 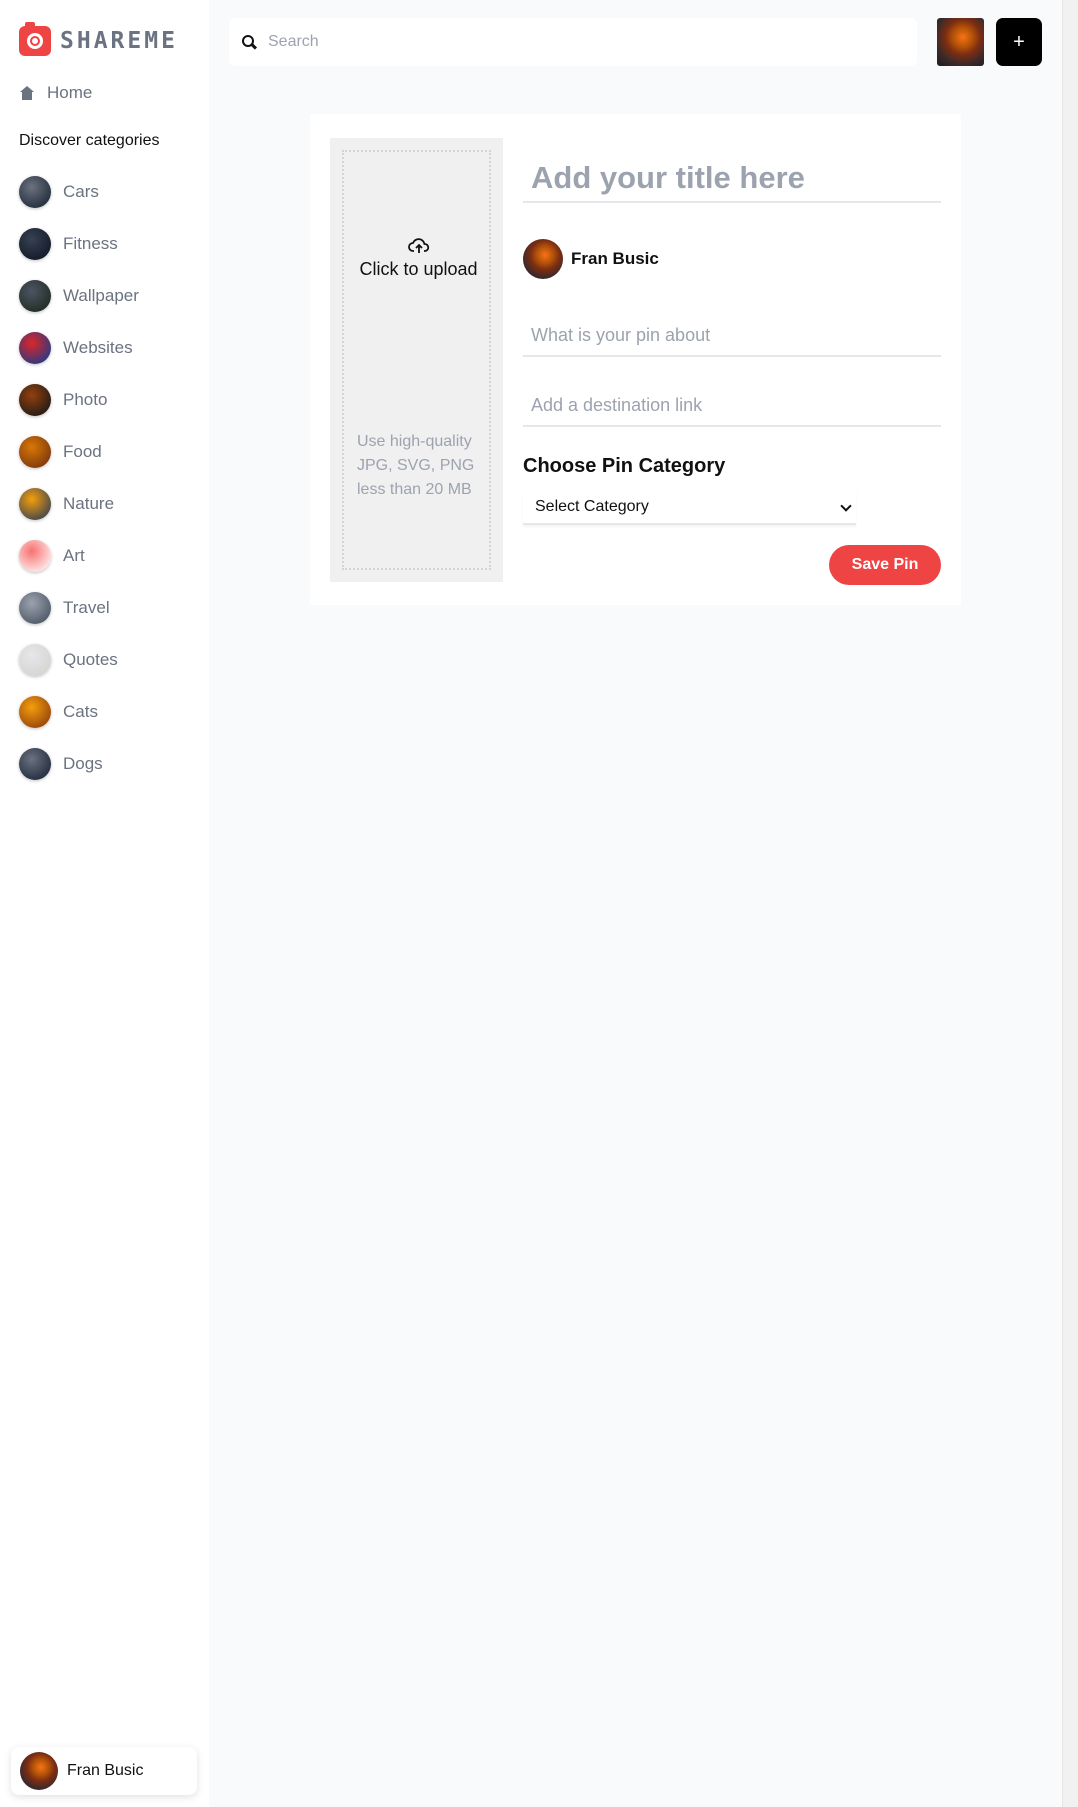 What do you see at coordinates (86, 607) in the screenshot?
I see `sidebar-item-label: Travel` at bounding box center [86, 607].